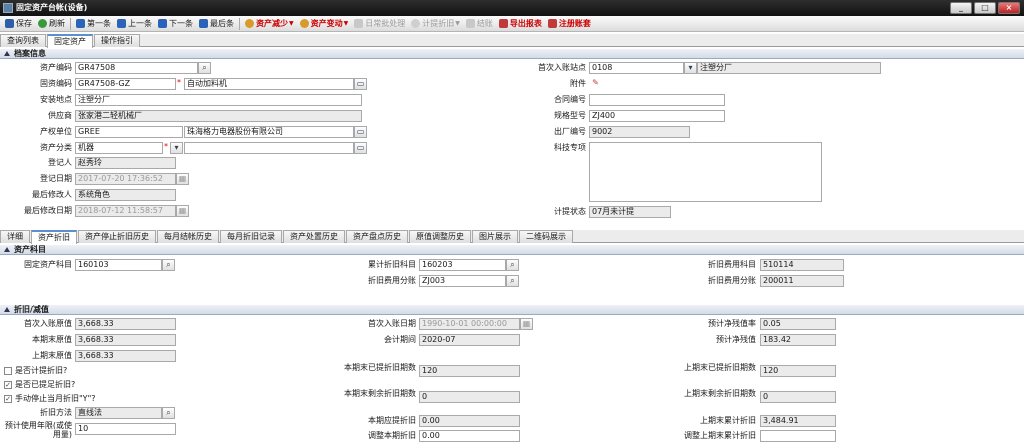  I want to click on location-field: 注塑分厂, so click(218, 100).